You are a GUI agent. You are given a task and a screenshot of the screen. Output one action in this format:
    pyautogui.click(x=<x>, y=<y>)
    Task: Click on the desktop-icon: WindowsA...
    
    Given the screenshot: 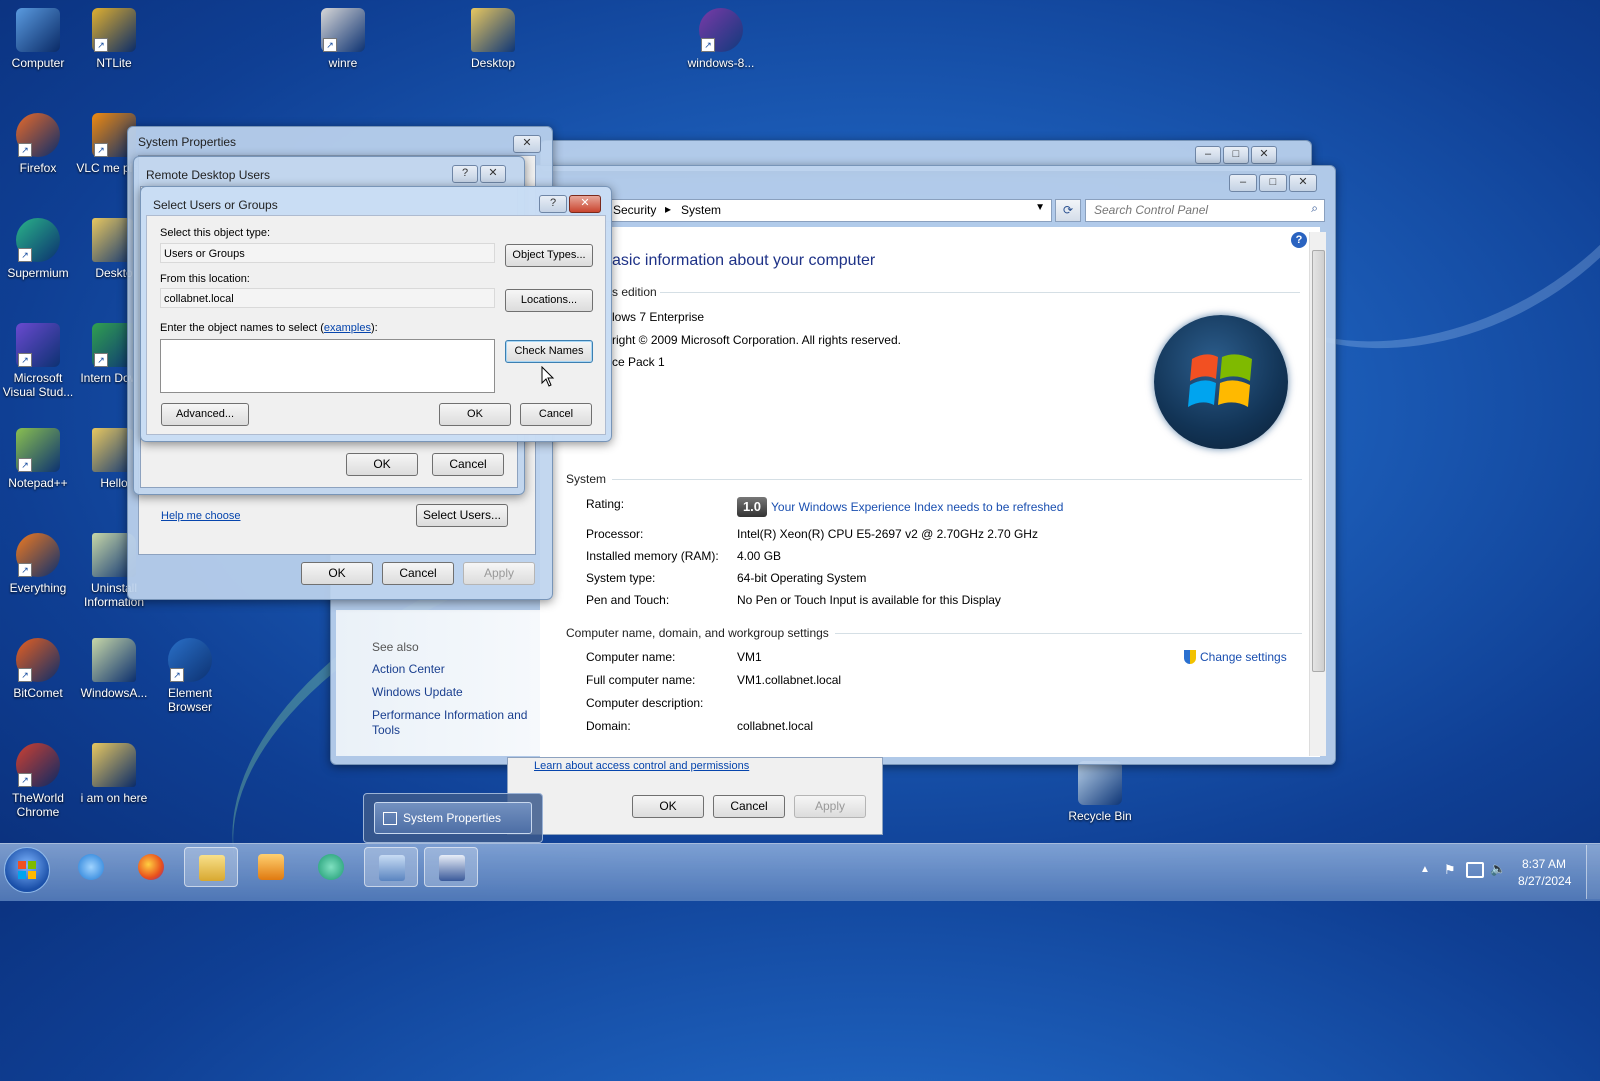 What is the action you would take?
    pyautogui.click(x=114, y=669)
    